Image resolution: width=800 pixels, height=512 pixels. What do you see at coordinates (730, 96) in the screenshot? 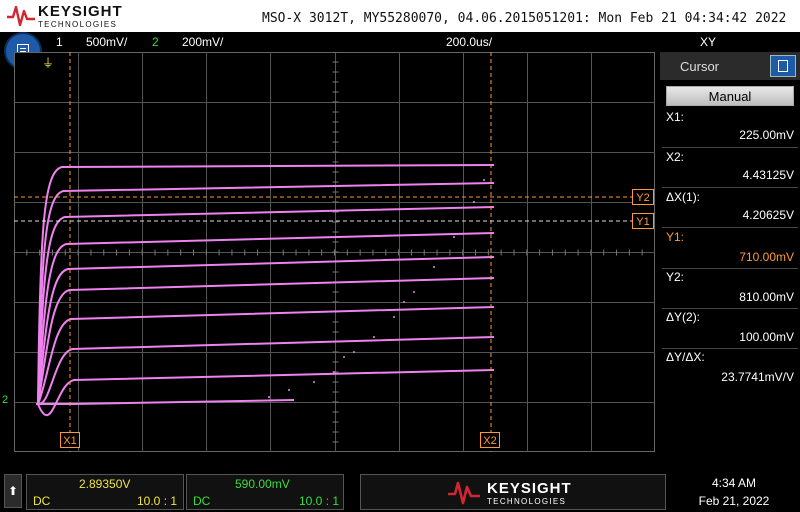
I see `cursor-mode-button: Manual` at bounding box center [730, 96].